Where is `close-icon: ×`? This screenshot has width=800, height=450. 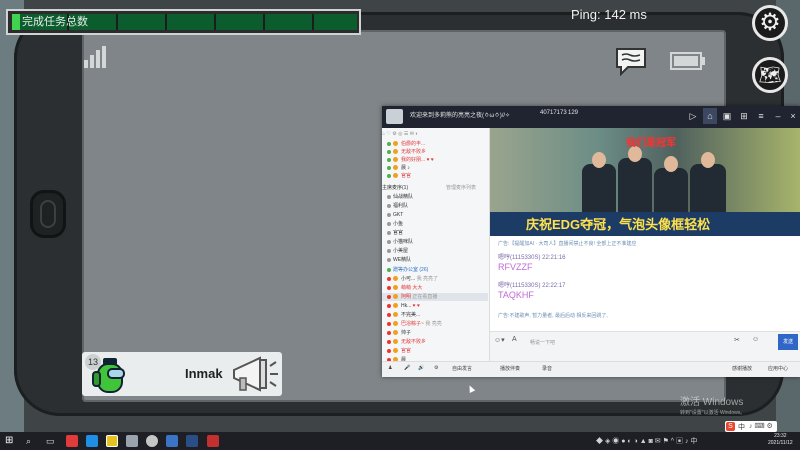
close-icon: × is located at coordinates (793, 116).